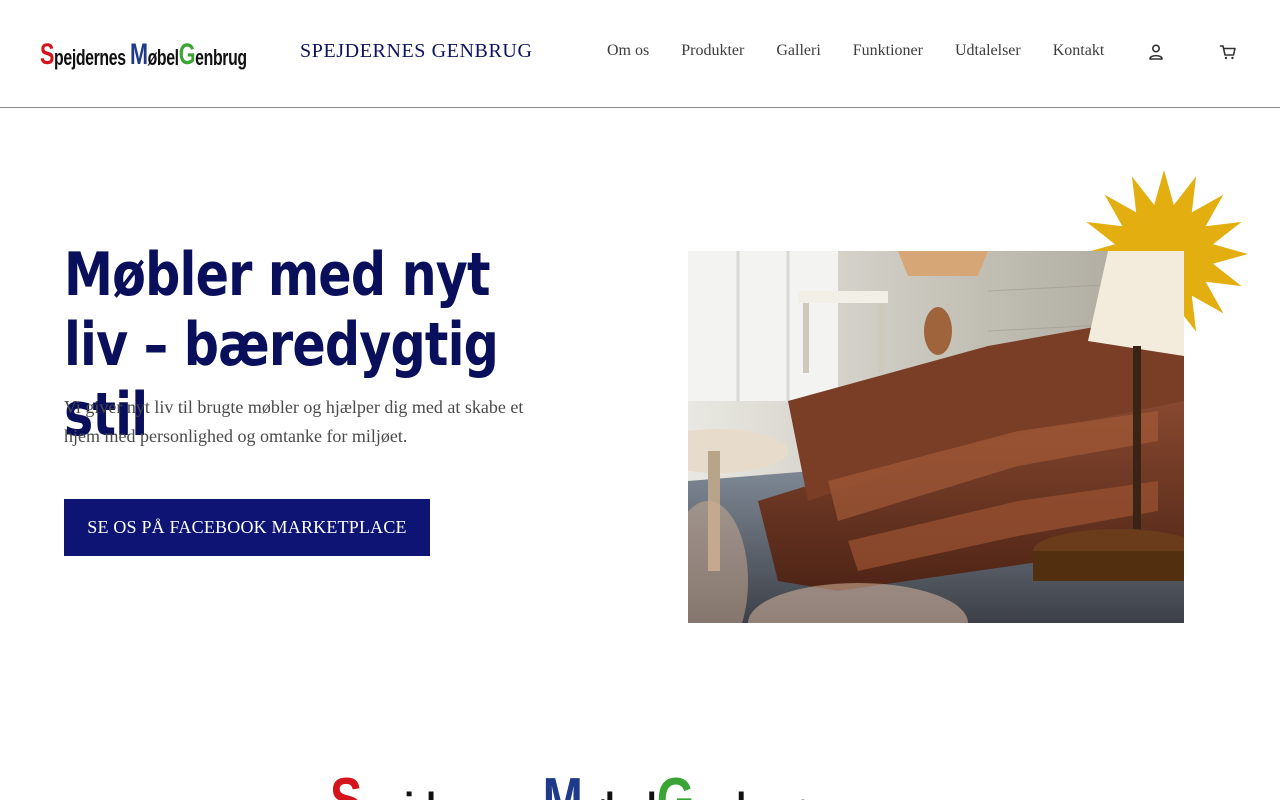  What do you see at coordinates (416, 51) in the screenshot?
I see `brand-title: SPEJDERNES GENBRUG` at bounding box center [416, 51].